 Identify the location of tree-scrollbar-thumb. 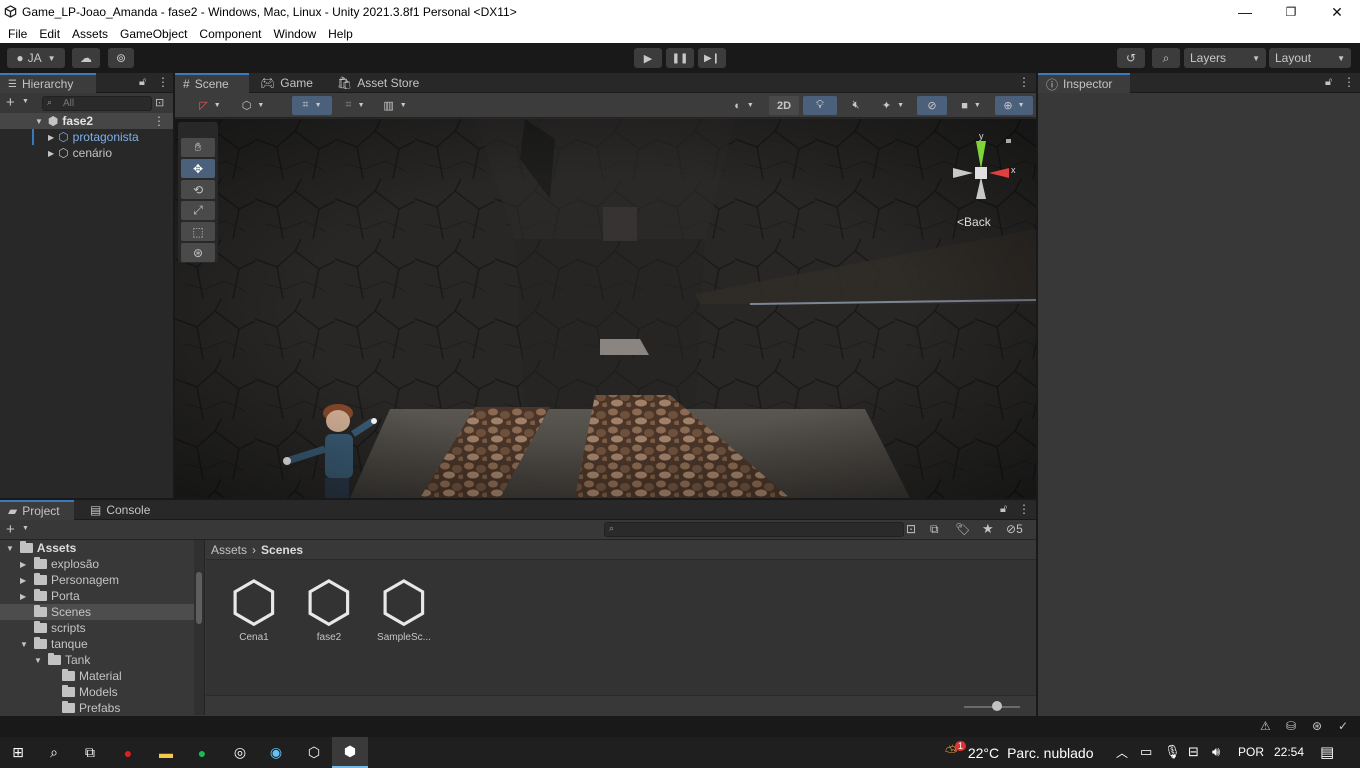
(199, 598).